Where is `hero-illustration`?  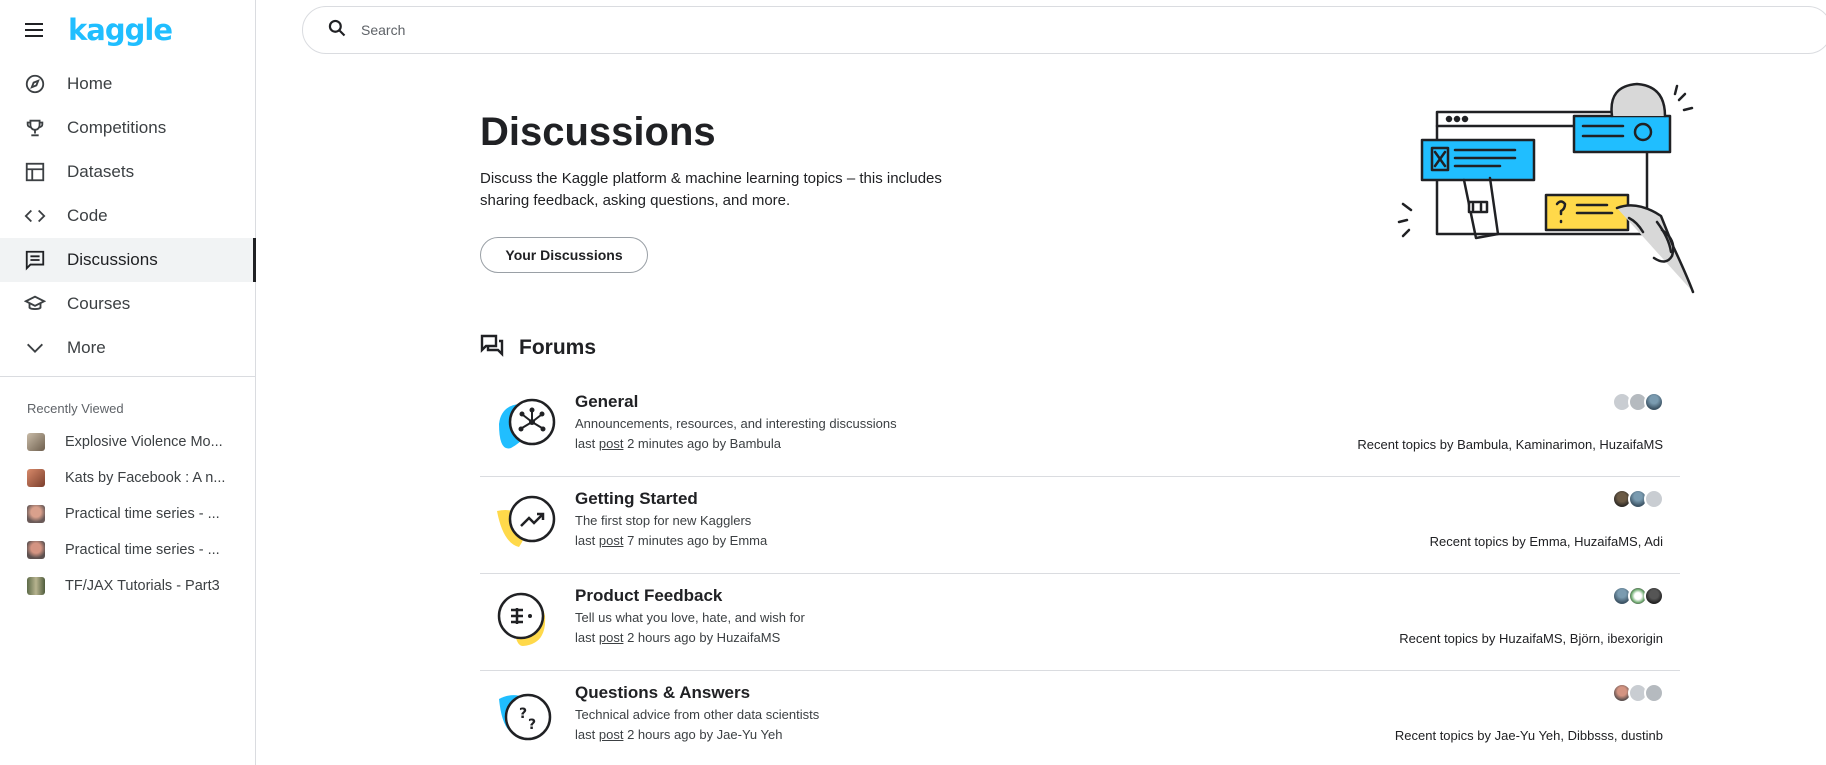
hero-illustration is located at coordinates (1547, 190).